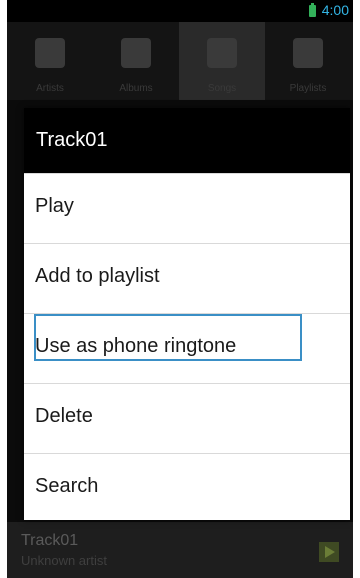  Describe the element at coordinates (180, 11) in the screenshot. I see `status-bar: 4:00` at that location.